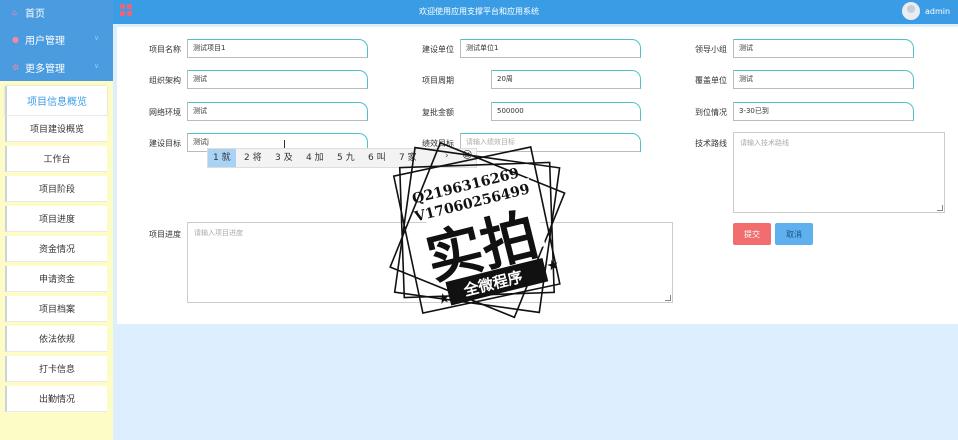 This screenshot has width=958, height=440. I want to click on label-period: 项目周期, so click(438, 80).